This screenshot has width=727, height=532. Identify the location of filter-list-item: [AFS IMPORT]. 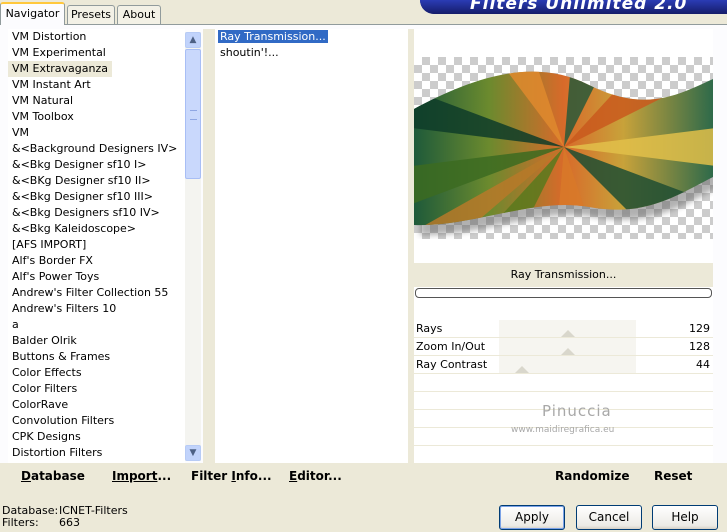
(96, 245).